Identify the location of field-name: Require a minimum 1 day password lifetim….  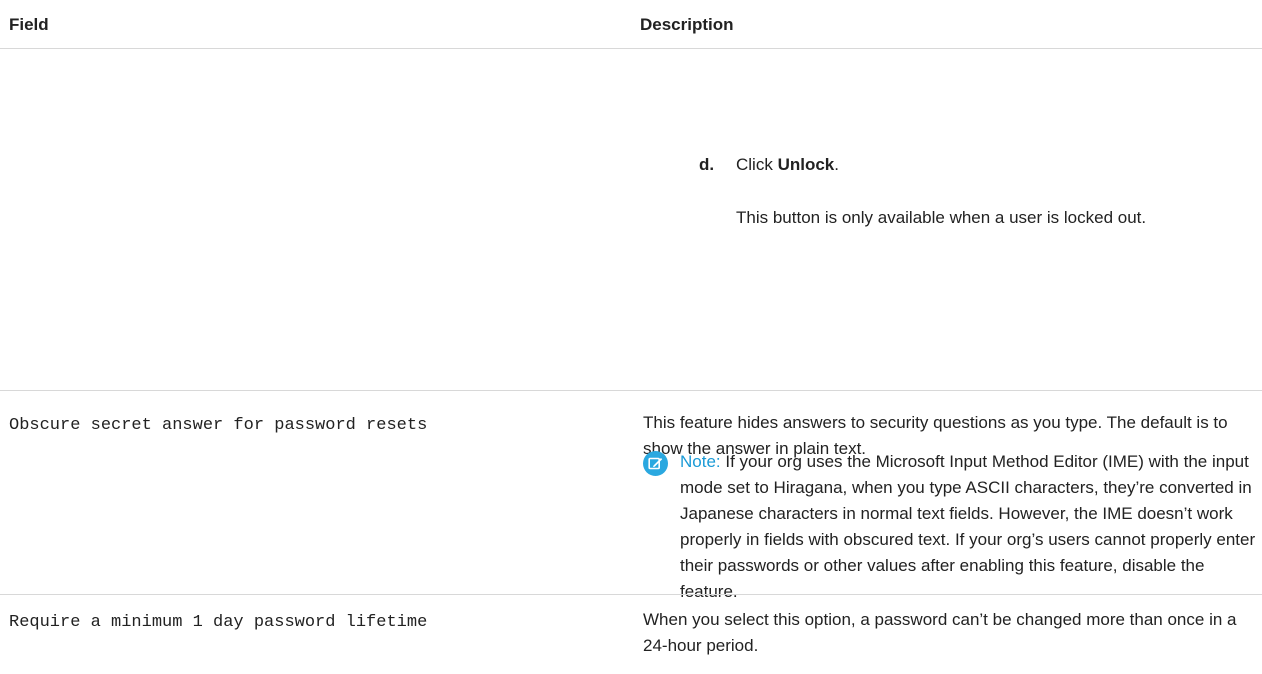
(218, 622).